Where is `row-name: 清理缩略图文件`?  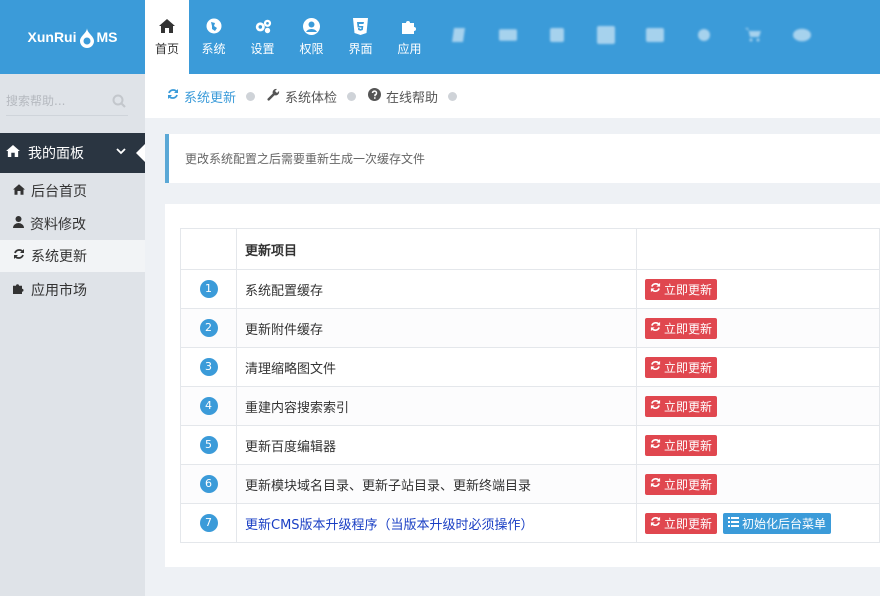
row-name: 清理缩略图文件 is located at coordinates (291, 369).